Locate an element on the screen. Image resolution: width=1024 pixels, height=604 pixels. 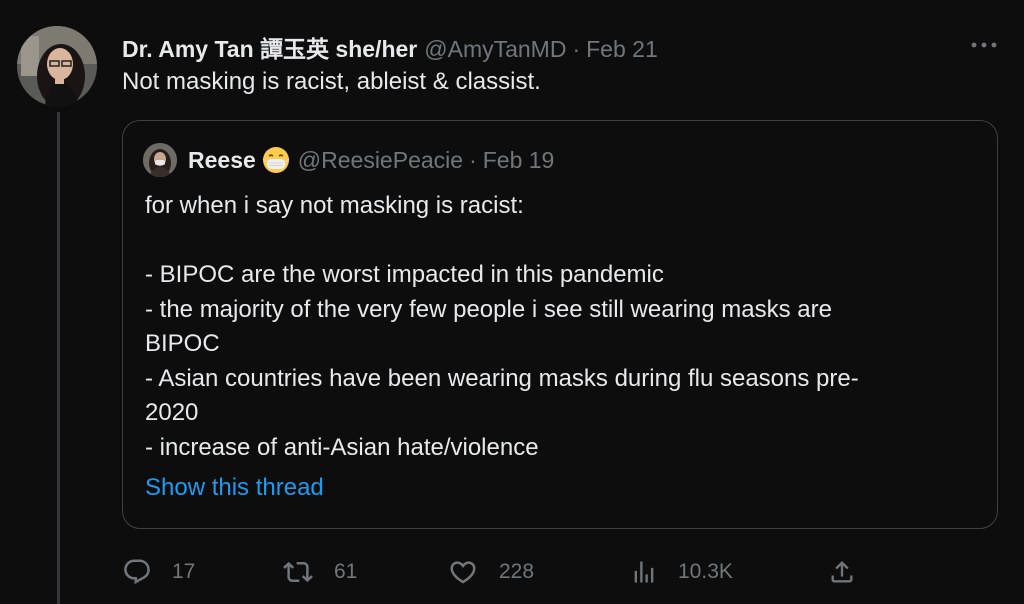
show-thread-link: Show this thread is located at coordinates (234, 488).